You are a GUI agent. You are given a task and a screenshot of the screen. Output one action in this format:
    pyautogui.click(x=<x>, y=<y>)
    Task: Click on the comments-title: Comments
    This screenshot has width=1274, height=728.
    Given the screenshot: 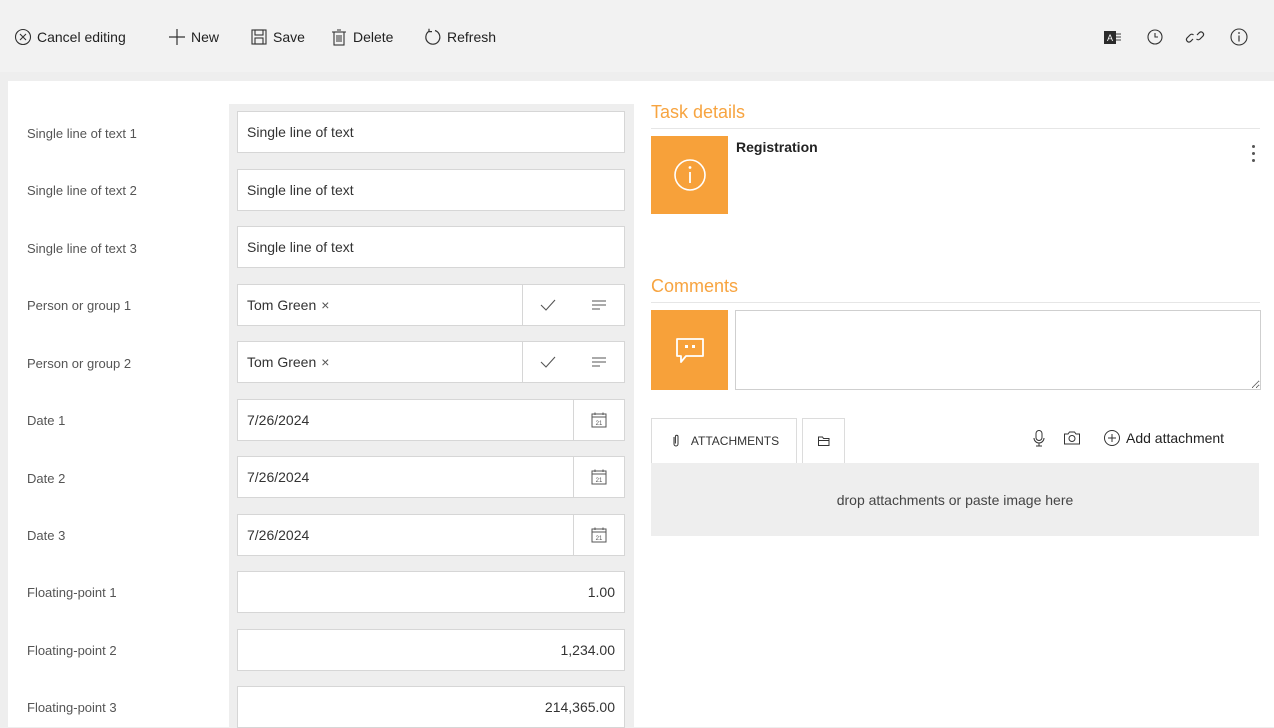 What is the action you would take?
    pyautogui.click(x=695, y=286)
    